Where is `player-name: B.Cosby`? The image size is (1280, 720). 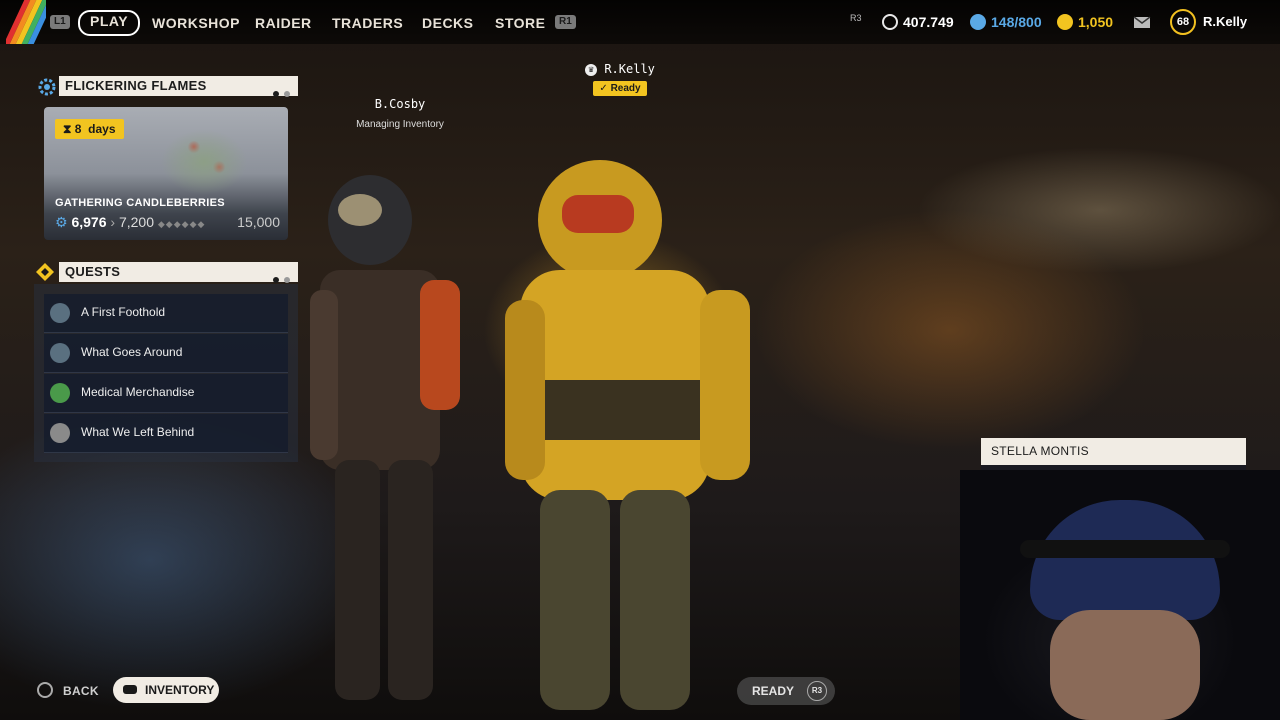
player-name: B.Cosby is located at coordinates (400, 104).